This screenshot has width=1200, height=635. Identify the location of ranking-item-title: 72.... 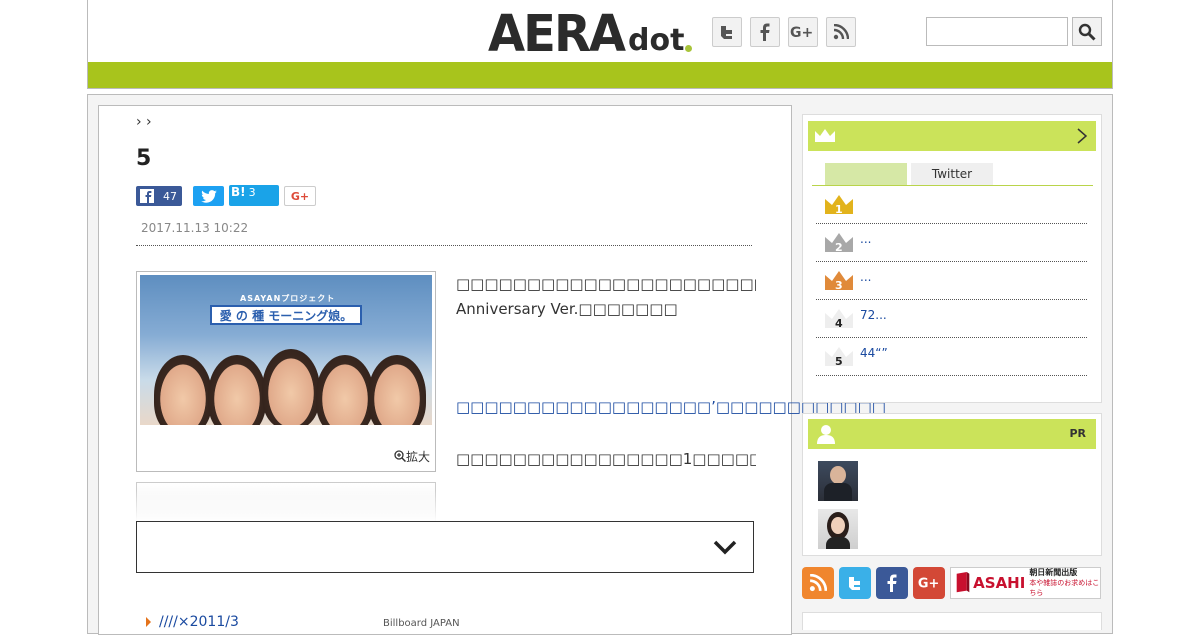
(873, 315).